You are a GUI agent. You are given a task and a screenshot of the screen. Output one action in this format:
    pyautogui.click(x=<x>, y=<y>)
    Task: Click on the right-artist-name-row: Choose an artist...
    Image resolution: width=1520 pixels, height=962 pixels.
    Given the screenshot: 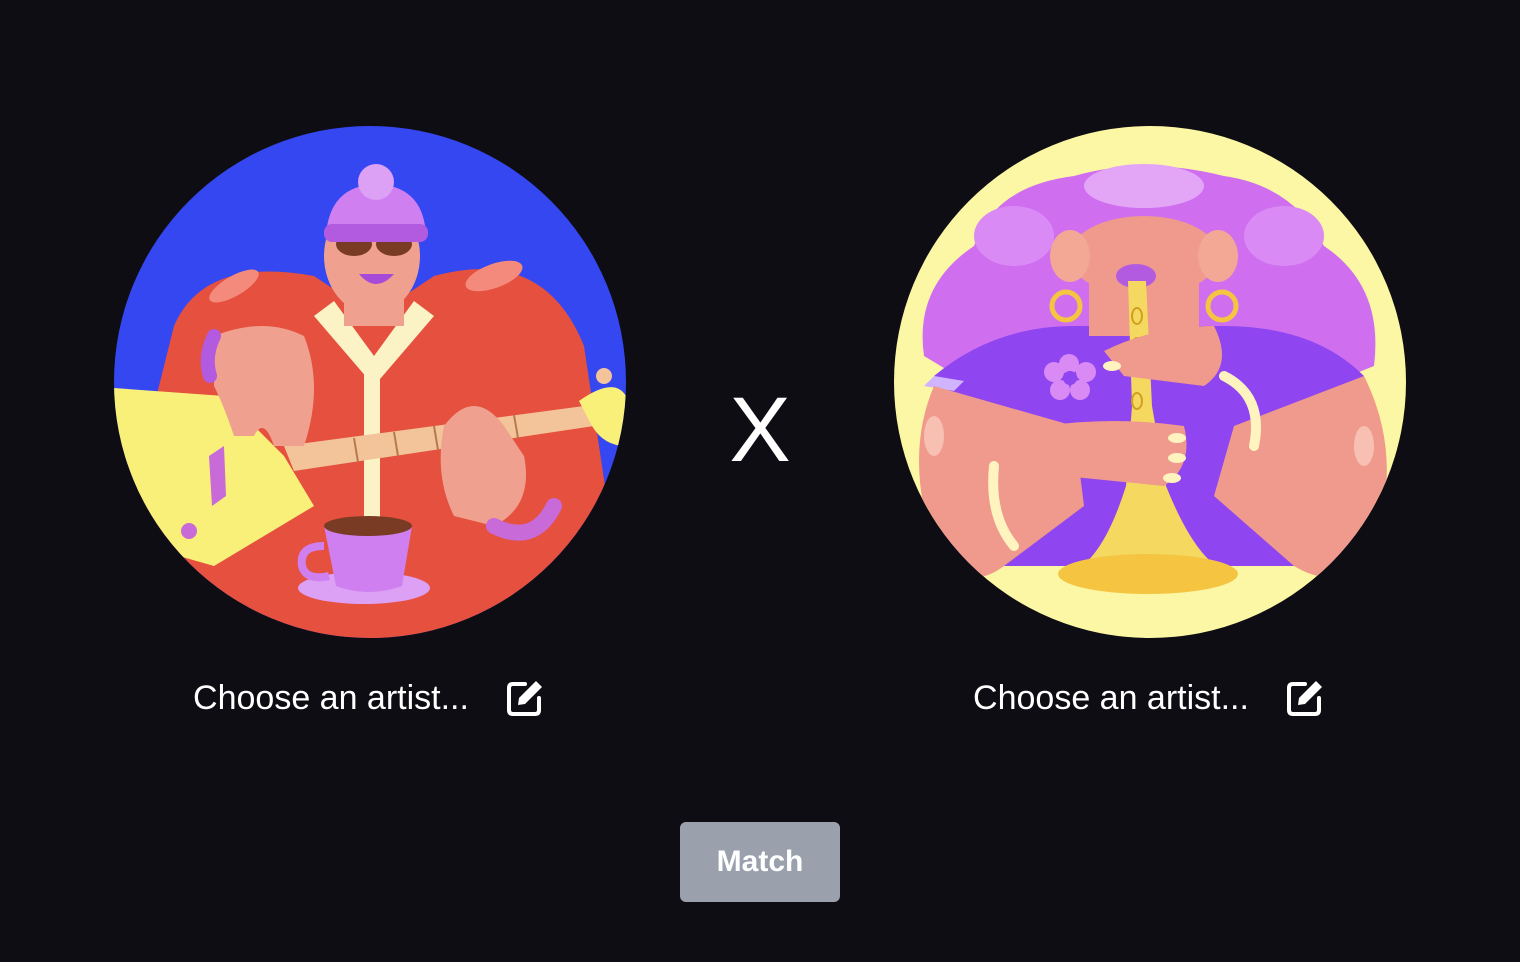 What is the action you would take?
    pyautogui.click(x=1150, y=698)
    